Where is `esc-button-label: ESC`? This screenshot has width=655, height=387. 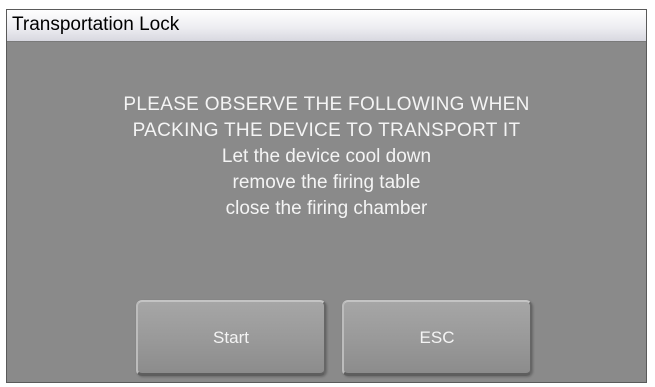 esc-button-label: ESC is located at coordinates (437, 337).